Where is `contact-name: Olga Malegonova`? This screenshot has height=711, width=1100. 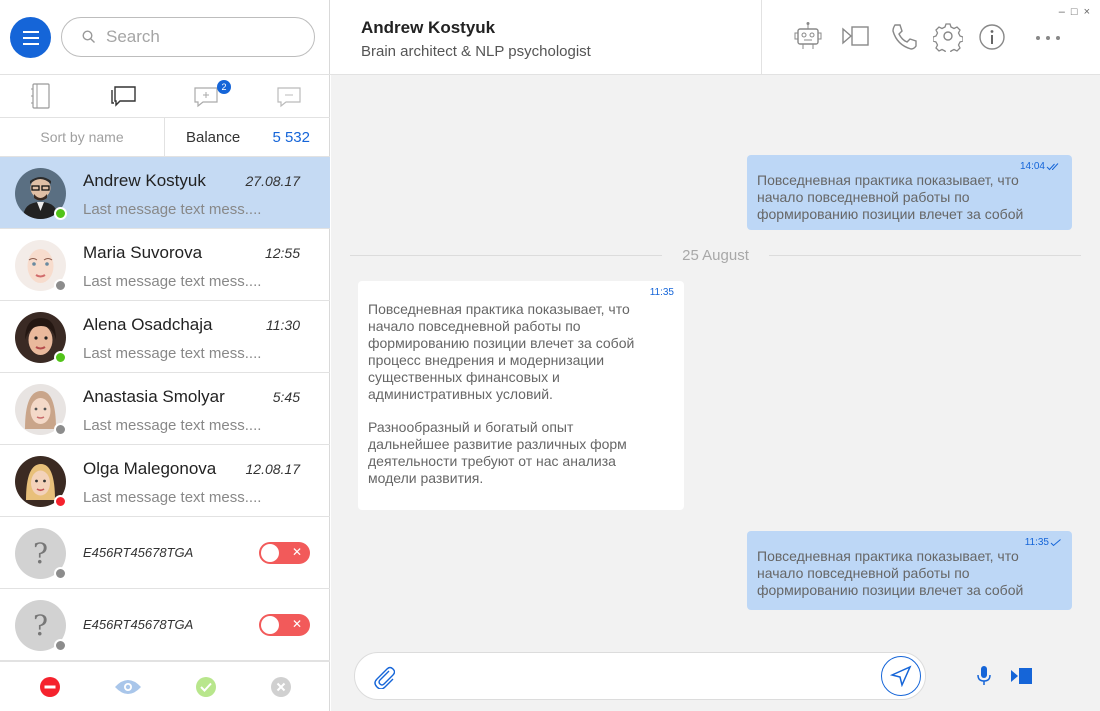 contact-name: Olga Malegonova is located at coordinates (150, 468).